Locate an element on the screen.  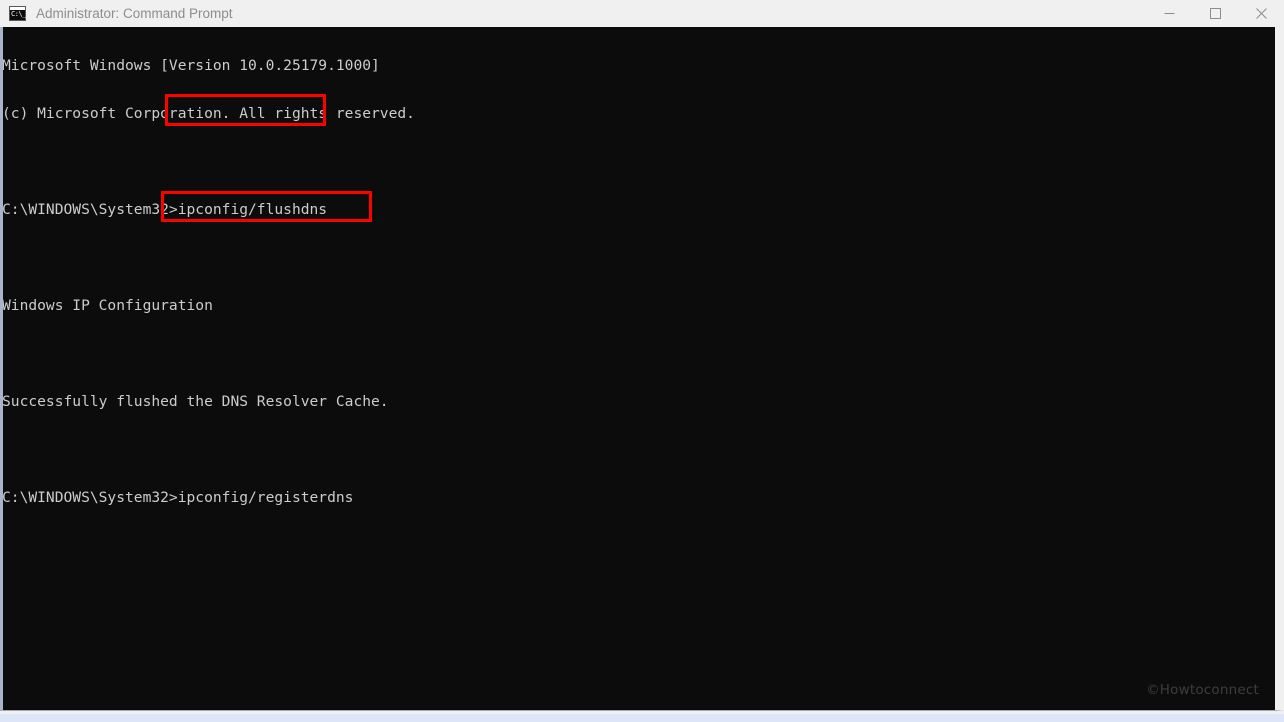
maximize-button is located at coordinates (1215, 13).